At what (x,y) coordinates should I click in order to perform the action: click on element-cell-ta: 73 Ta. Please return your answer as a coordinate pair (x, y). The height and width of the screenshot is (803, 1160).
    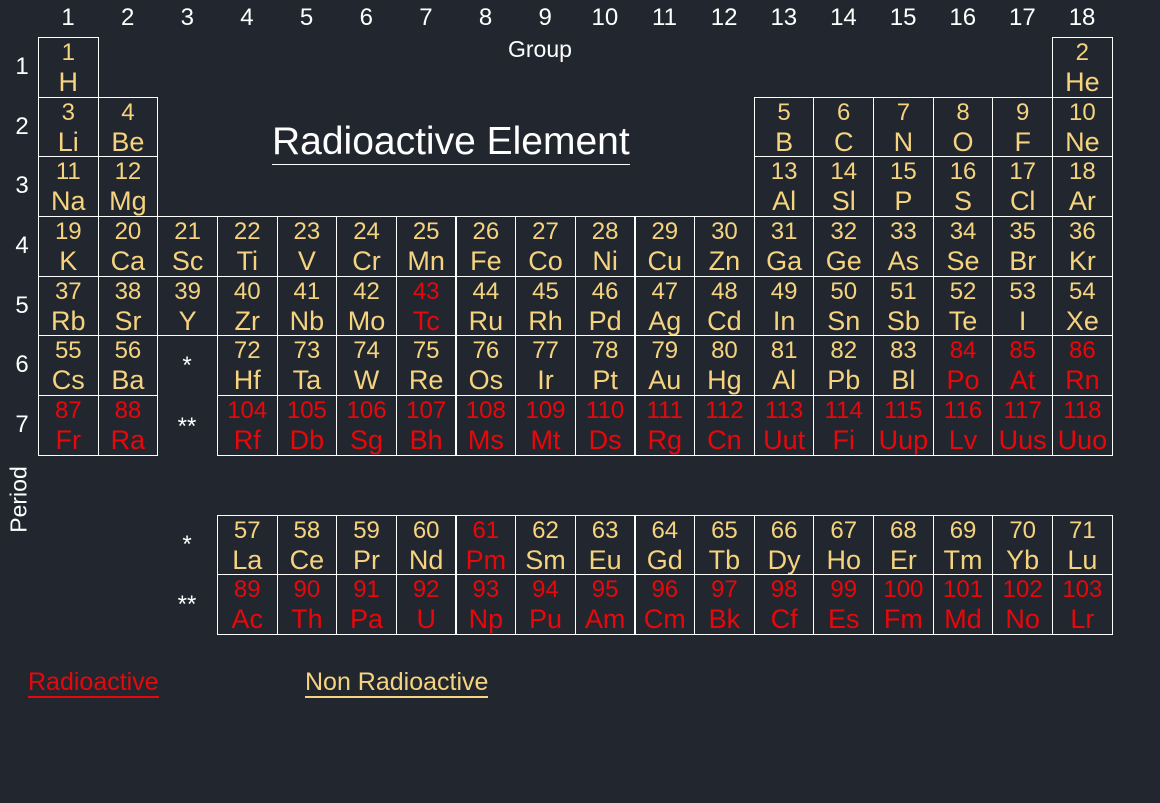
    Looking at the image, I should click on (307, 365).